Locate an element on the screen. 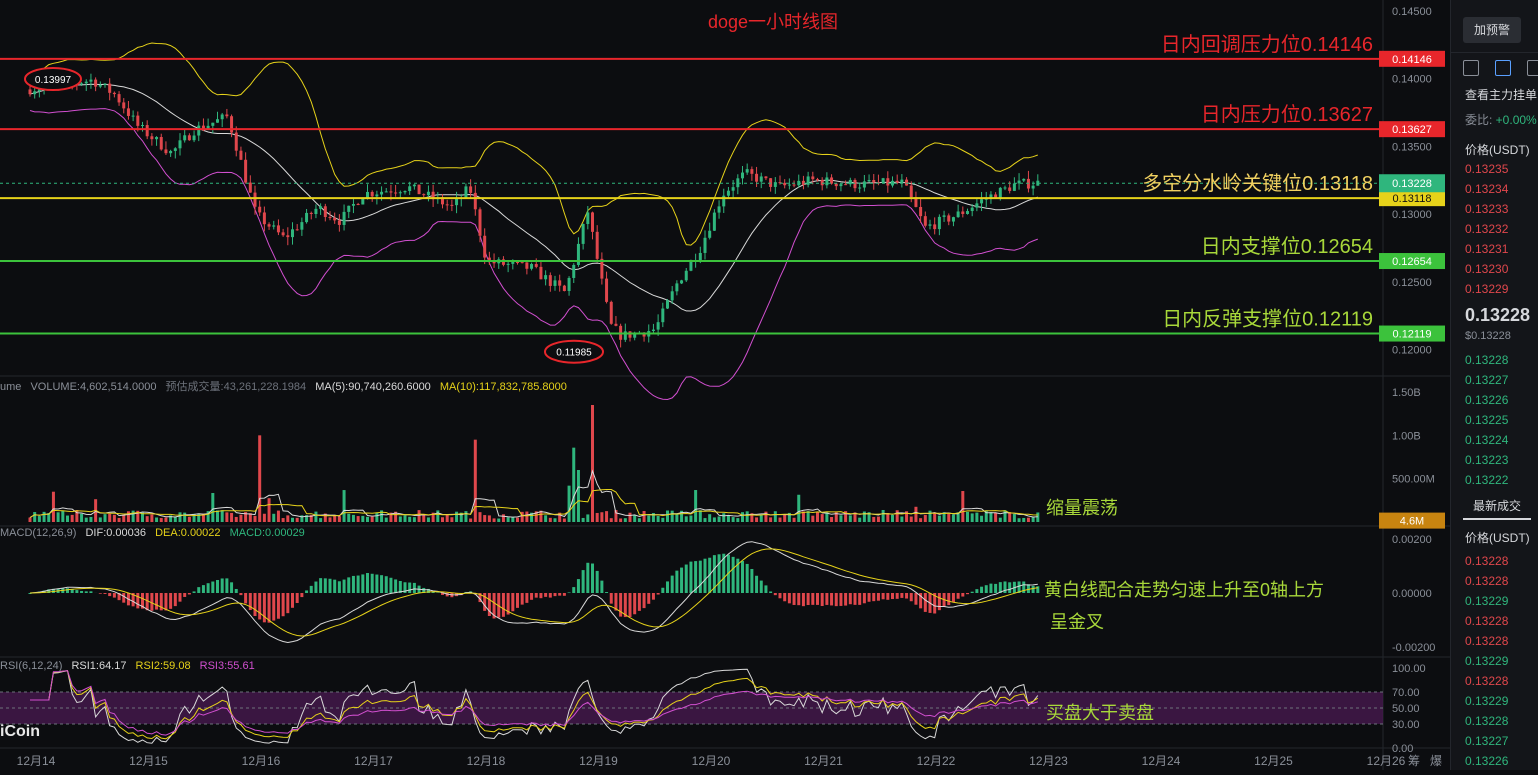  volume-tick: 500.00M is located at coordinates (1413, 480).